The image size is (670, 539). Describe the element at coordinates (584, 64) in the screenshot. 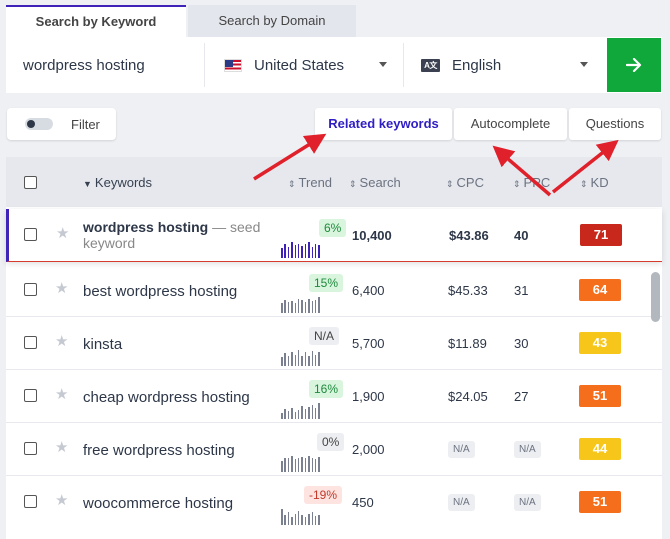

I see `chevron-down-icon` at that location.